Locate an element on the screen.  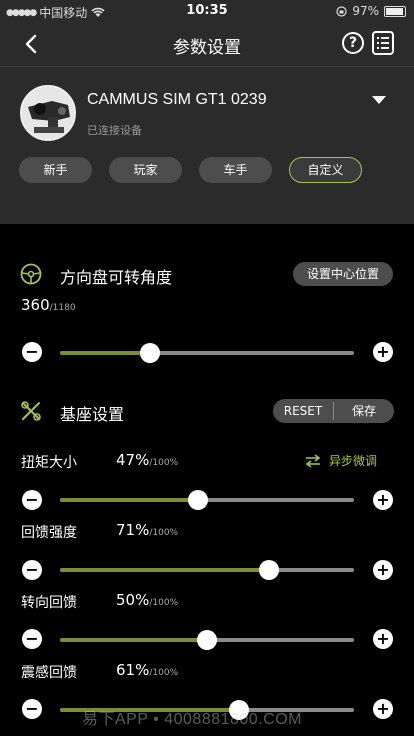
vibration-plus-button: + is located at coordinates (383, 709).